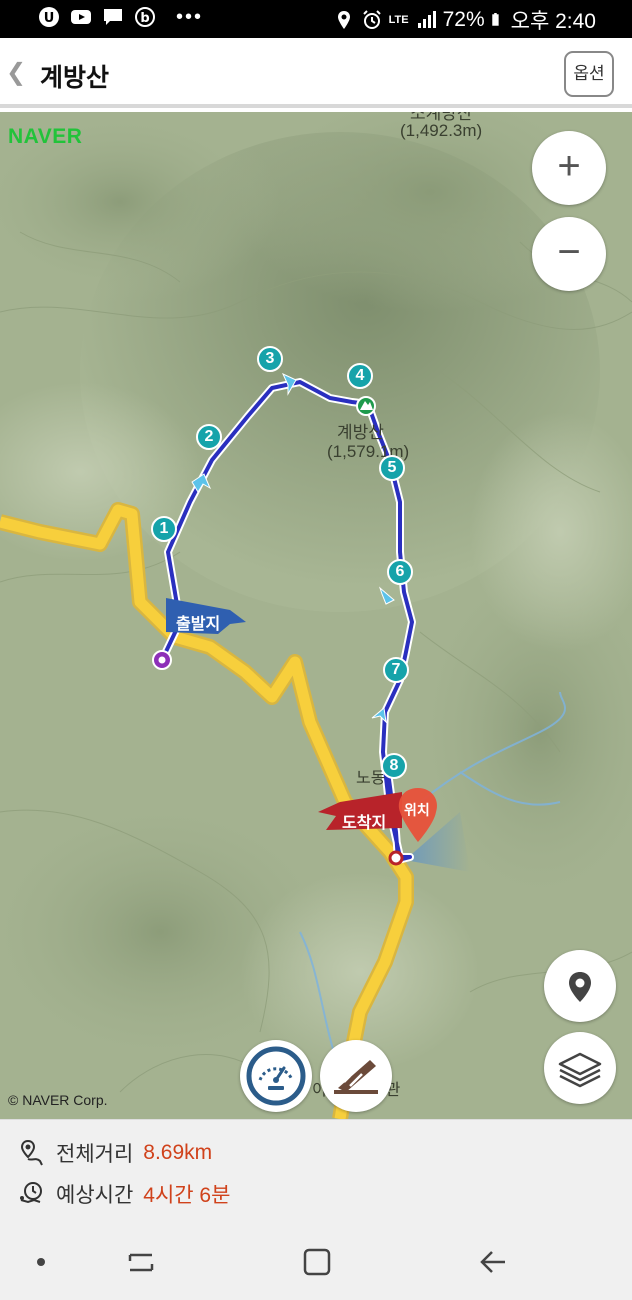 The image size is (632, 1300). I want to click on location-pin-label: 위치, so click(417, 810).